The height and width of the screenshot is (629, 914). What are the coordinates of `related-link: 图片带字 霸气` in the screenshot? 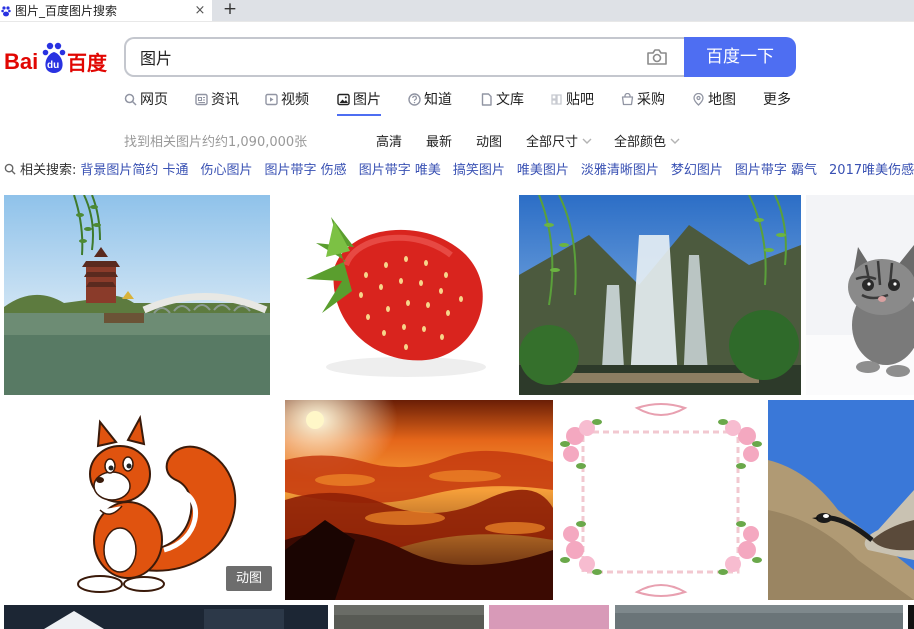 It's located at (776, 168).